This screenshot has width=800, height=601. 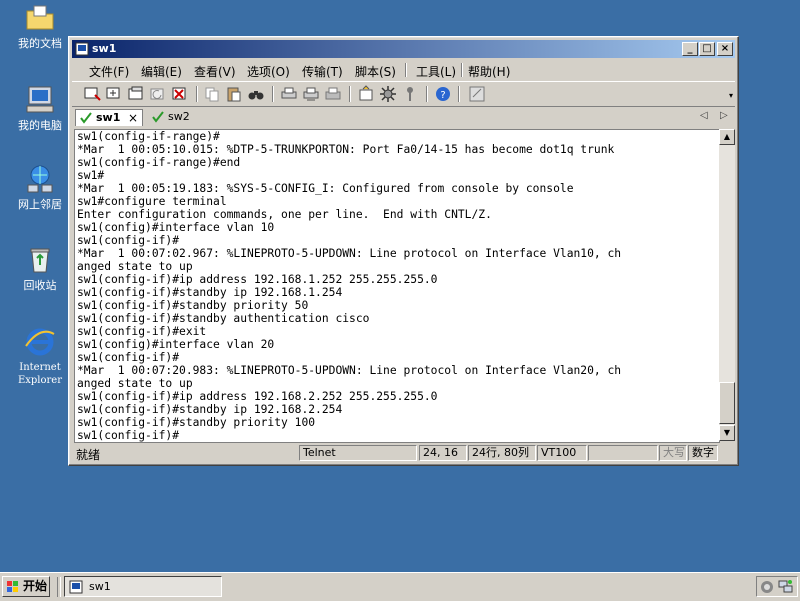 I want to click on quick-connect-icon, so click(x=113, y=93).